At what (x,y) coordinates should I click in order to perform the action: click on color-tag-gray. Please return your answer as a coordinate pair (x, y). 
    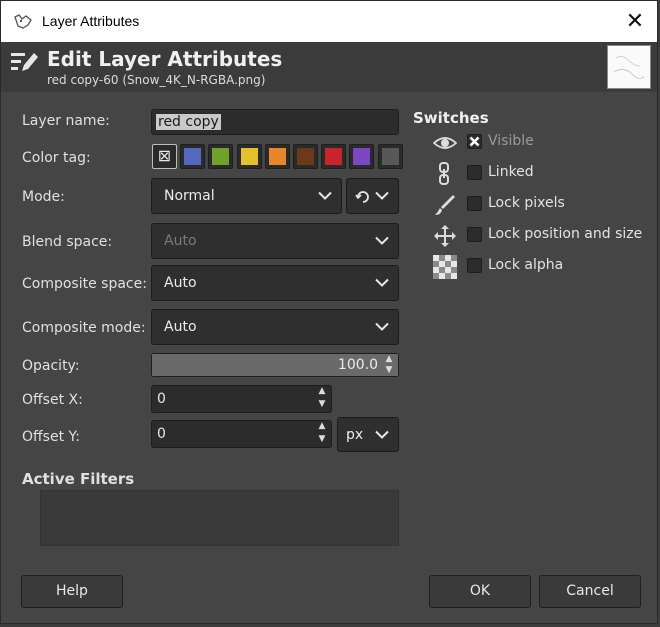
    Looking at the image, I should click on (390, 156).